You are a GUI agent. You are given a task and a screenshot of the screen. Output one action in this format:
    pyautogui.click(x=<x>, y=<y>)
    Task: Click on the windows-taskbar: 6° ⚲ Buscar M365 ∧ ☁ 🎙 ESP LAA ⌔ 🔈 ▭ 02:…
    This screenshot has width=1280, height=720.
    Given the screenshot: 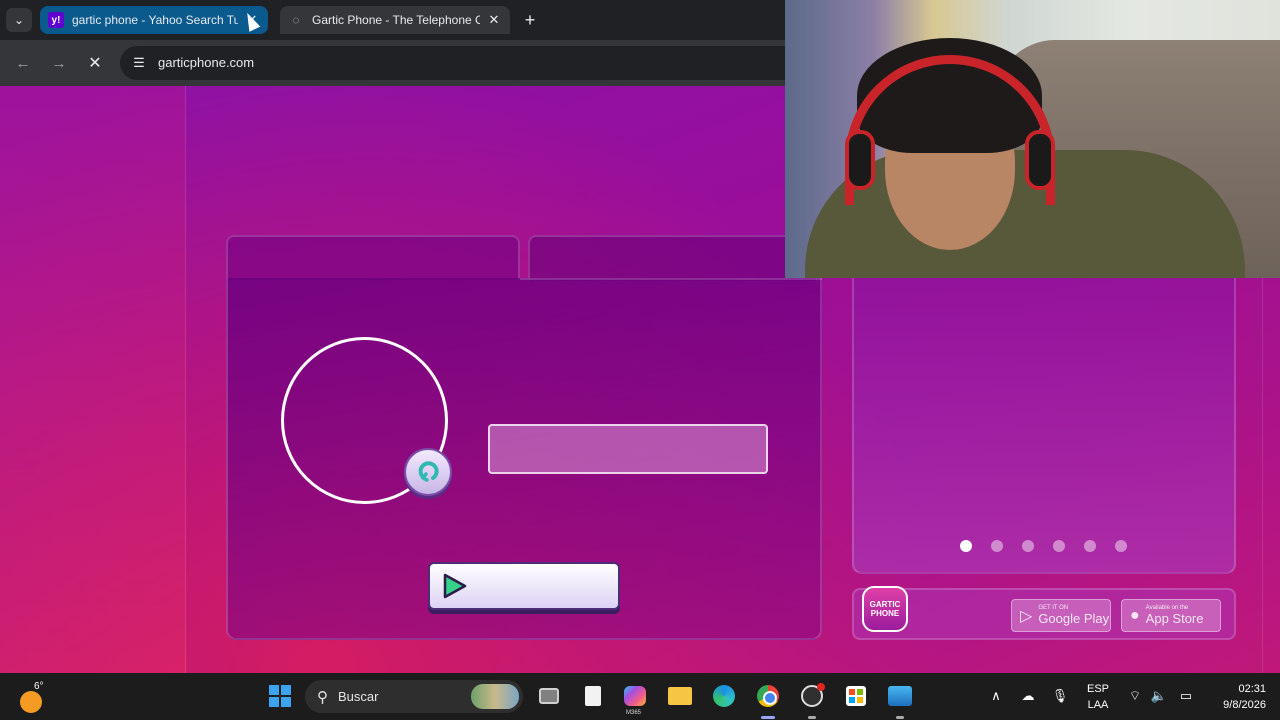 What is the action you would take?
    pyautogui.click(x=640, y=696)
    